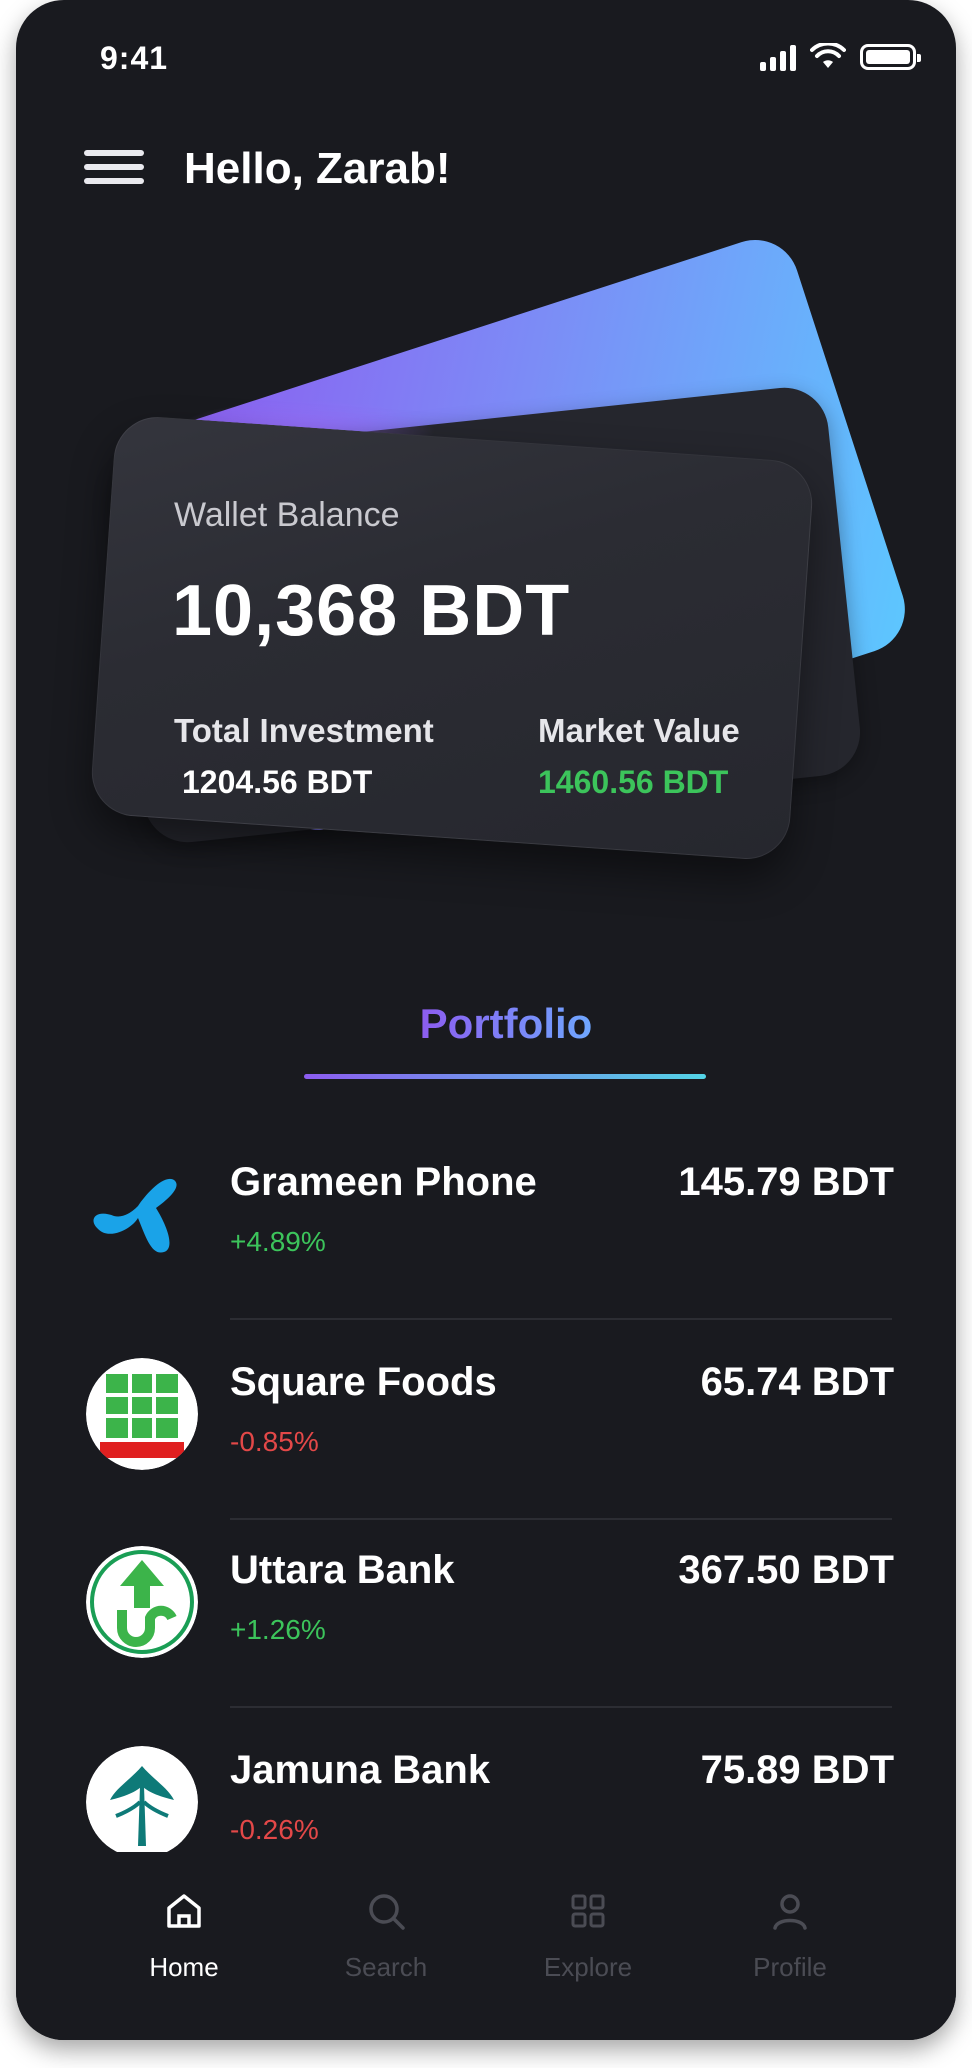 The width and height of the screenshot is (972, 2068). Describe the element at coordinates (778, 57) in the screenshot. I see `cellular-signal-icon` at that location.